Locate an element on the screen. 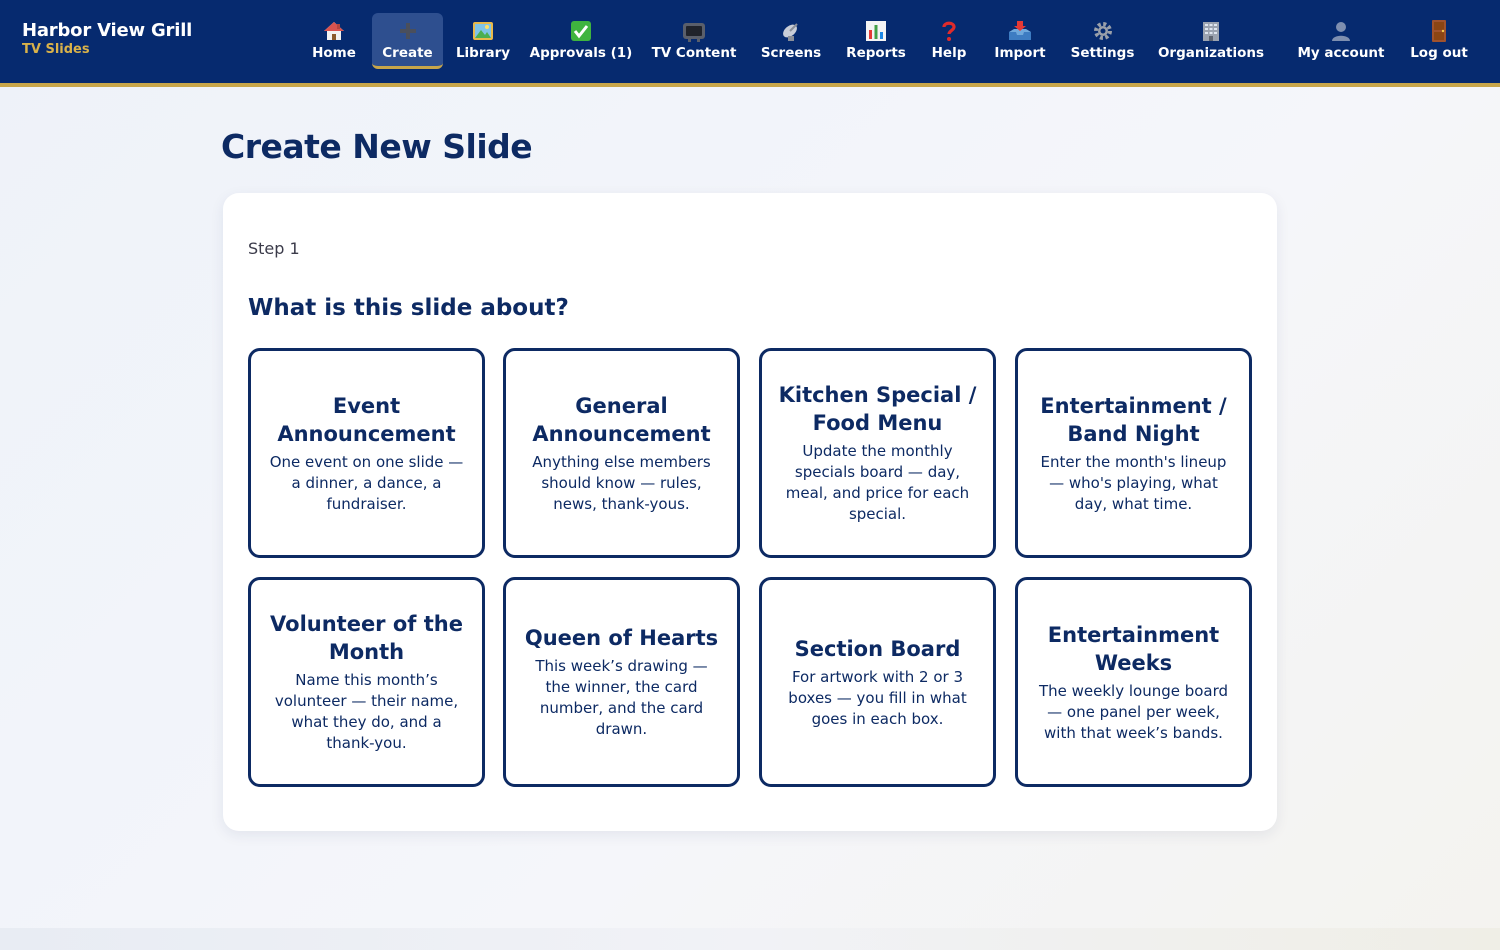 The width and height of the screenshot is (1500, 950). option-title: Section Board is located at coordinates (877, 648).